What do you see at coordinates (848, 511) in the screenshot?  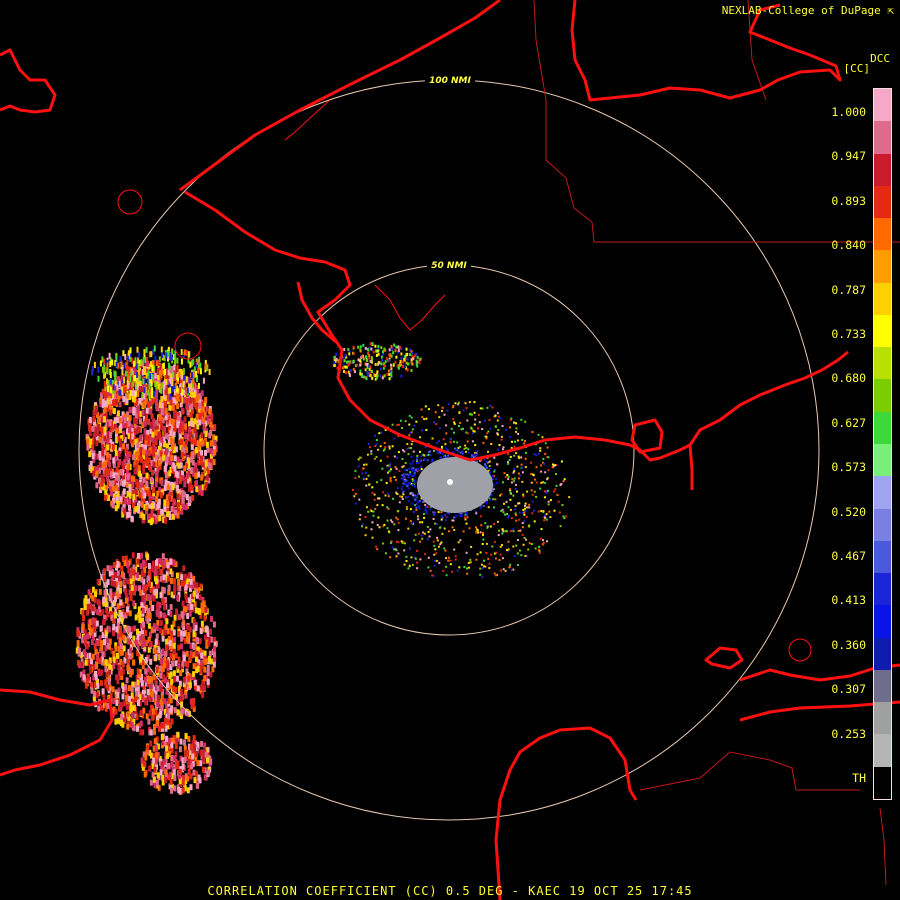 I see `legend-tick-label: 0.520` at bounding box center [848, 511].